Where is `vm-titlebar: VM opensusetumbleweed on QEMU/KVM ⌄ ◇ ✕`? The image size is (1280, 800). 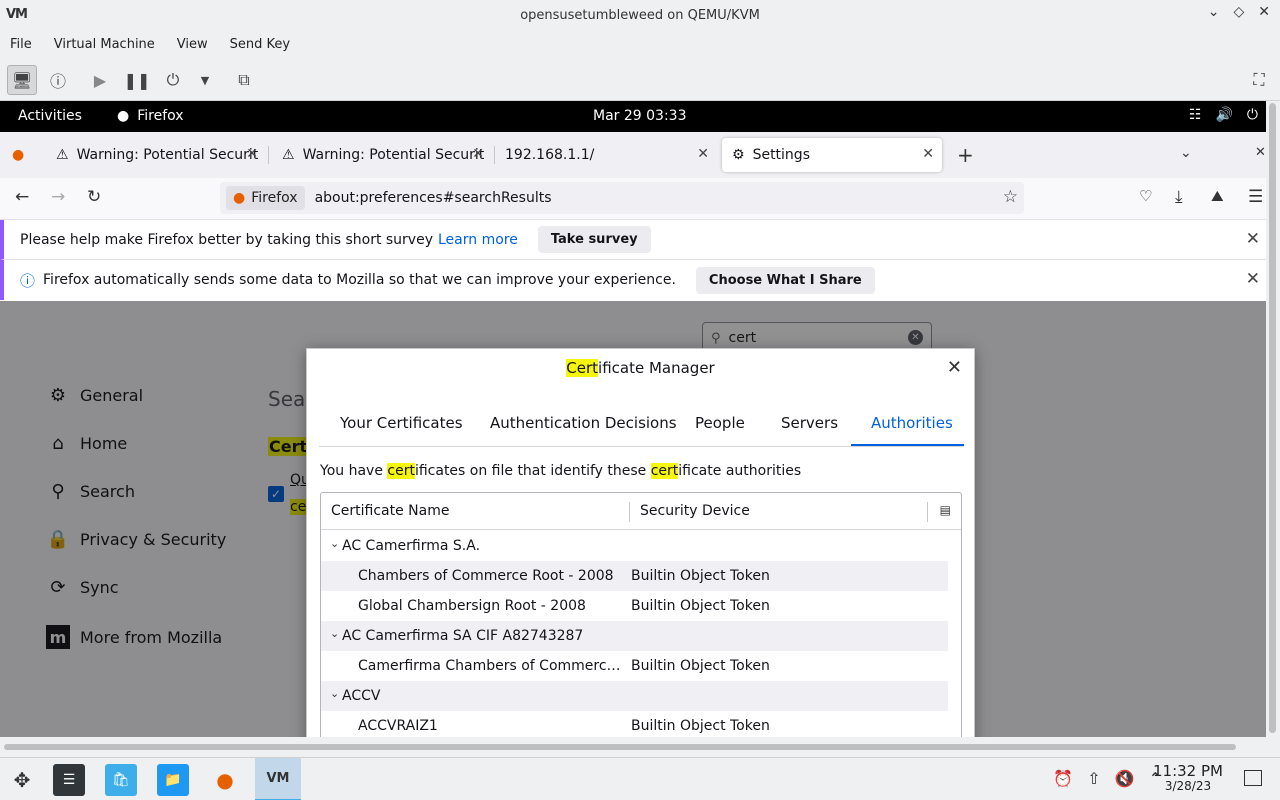 vm-titlebar: VM opensusetumbleweed on QEMU/KVM ⌄ ◇ ✕ is located at coordinates (640, 15).